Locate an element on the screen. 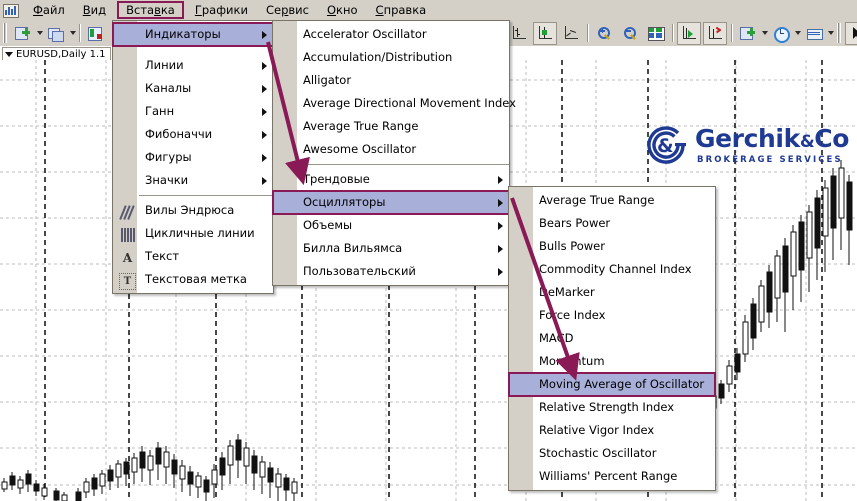 The image size is (857, 501). zoom-out-button is located at coordinates (630, 33).